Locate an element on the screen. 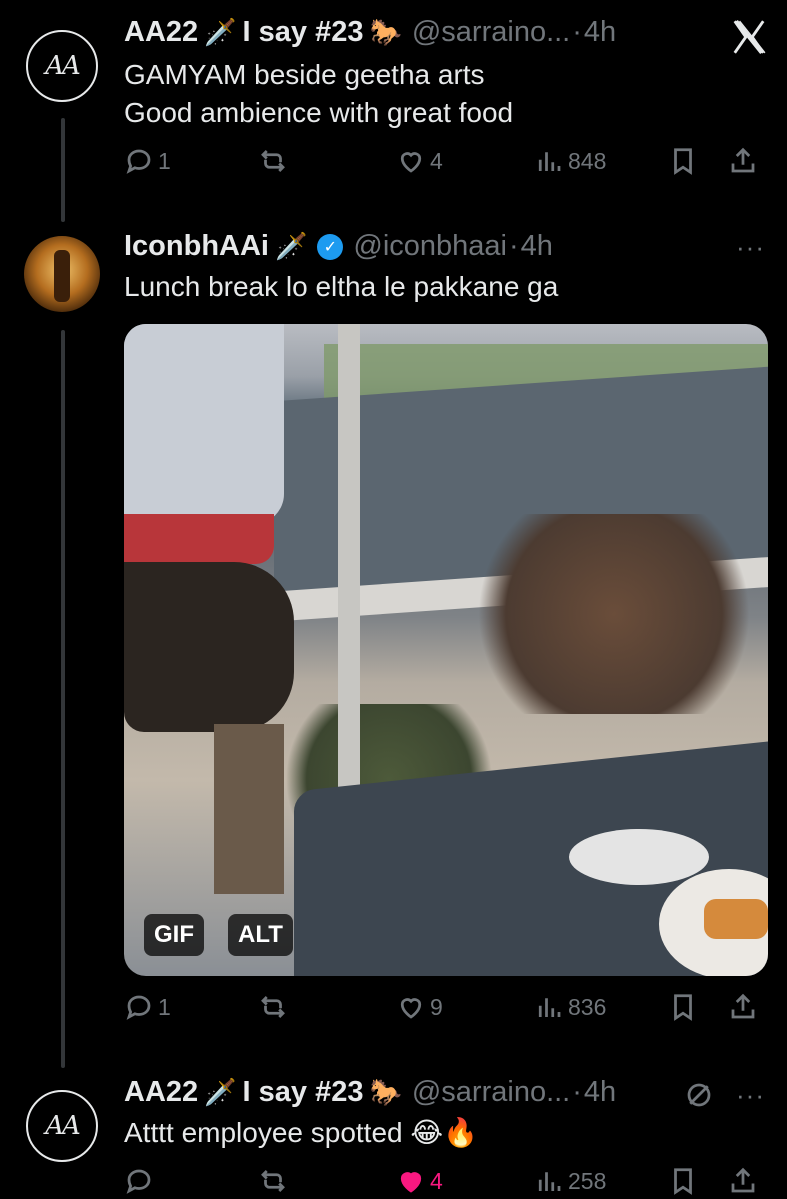 Image resolution: width=787 pixels, height=1199 pixels. view-count: 836 is located at coordinates (587, 1006).